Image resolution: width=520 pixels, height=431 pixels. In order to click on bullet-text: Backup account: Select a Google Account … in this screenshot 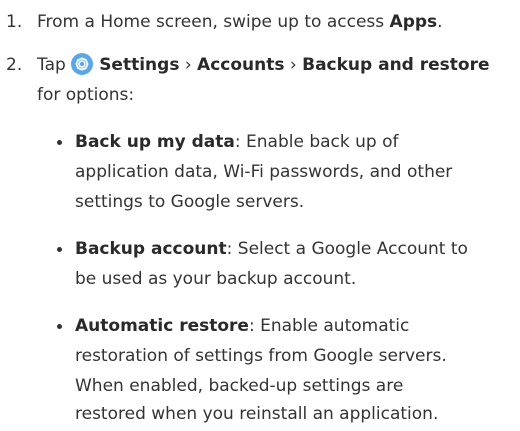, I will do `click(295, 249)`.